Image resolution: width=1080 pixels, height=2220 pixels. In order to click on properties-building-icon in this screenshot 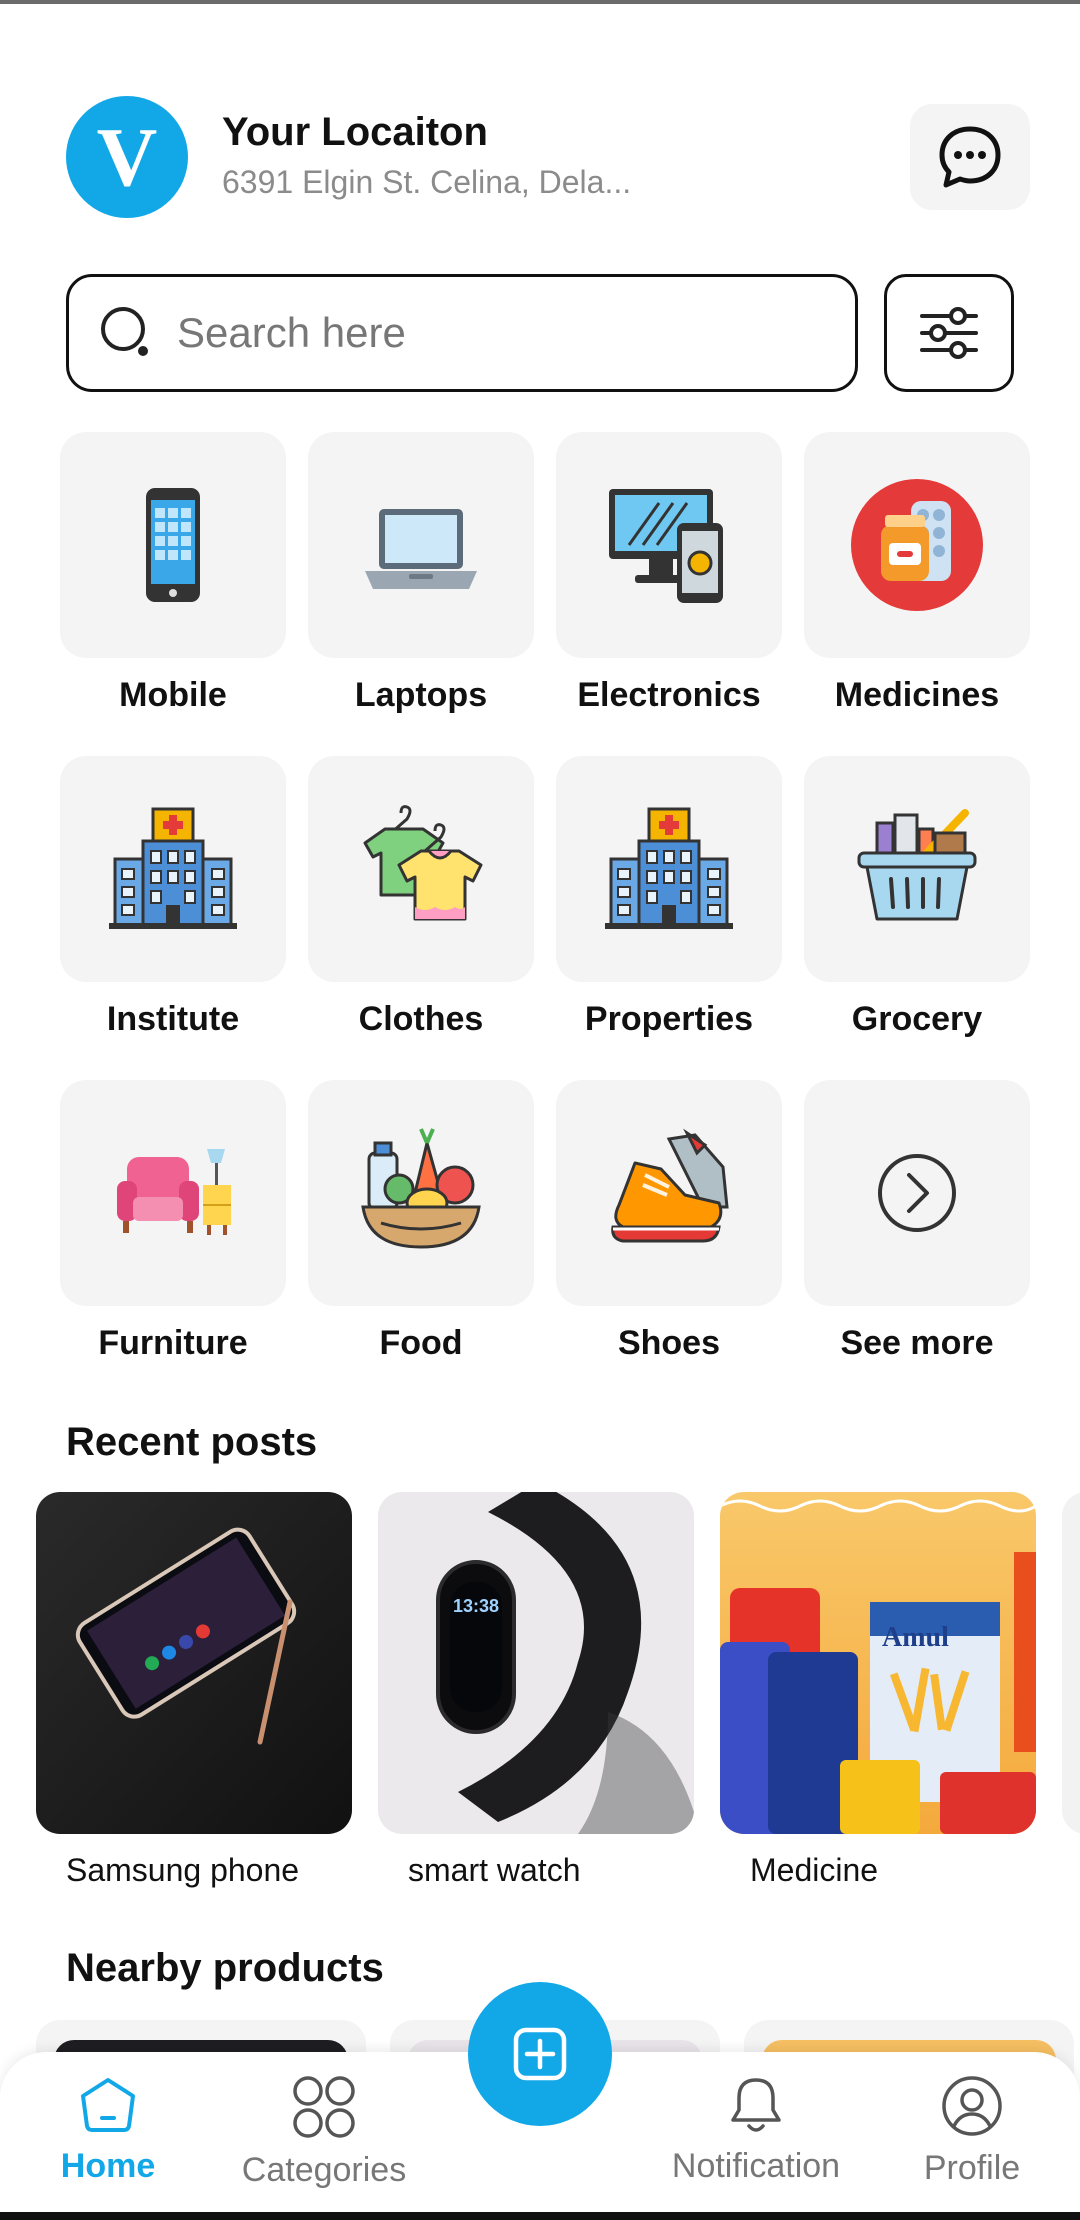, I will do `click(669, 868)`.